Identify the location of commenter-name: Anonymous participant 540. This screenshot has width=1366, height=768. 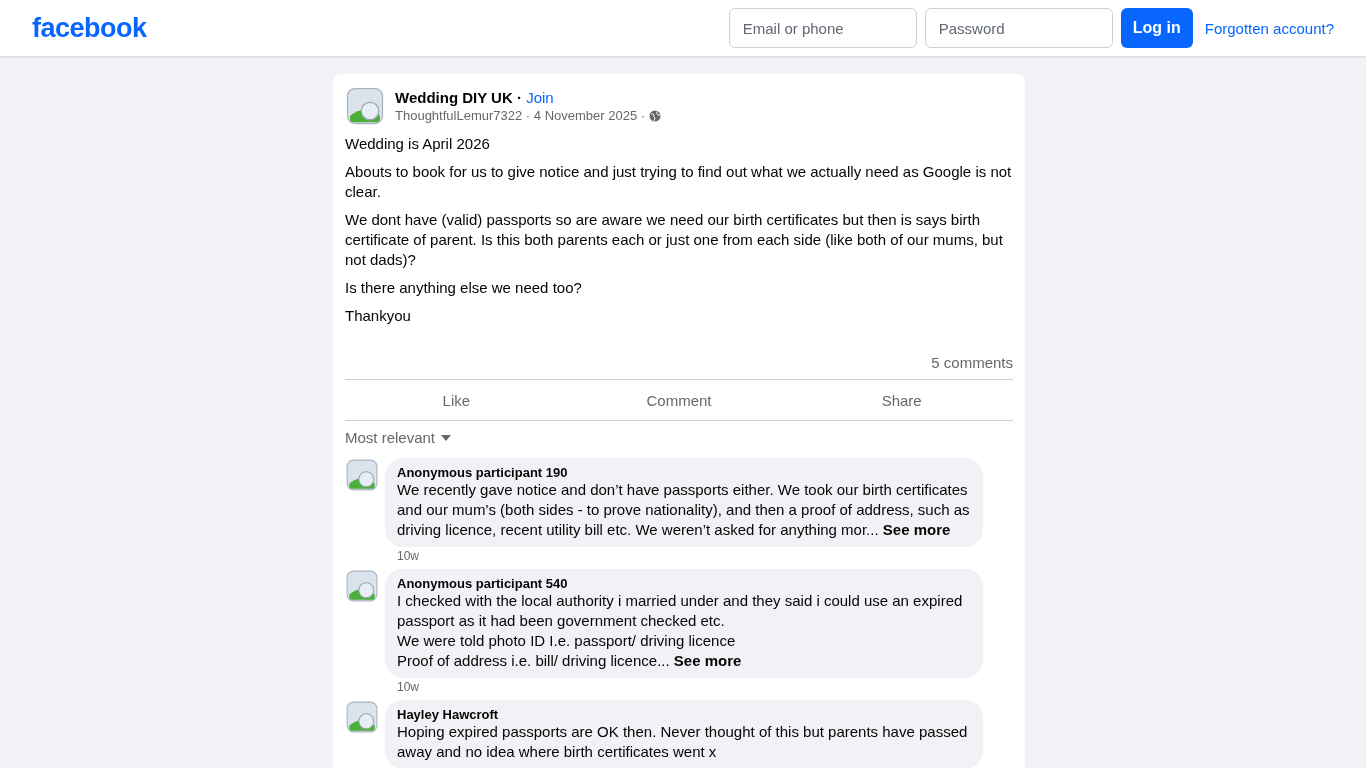
(684, 583).